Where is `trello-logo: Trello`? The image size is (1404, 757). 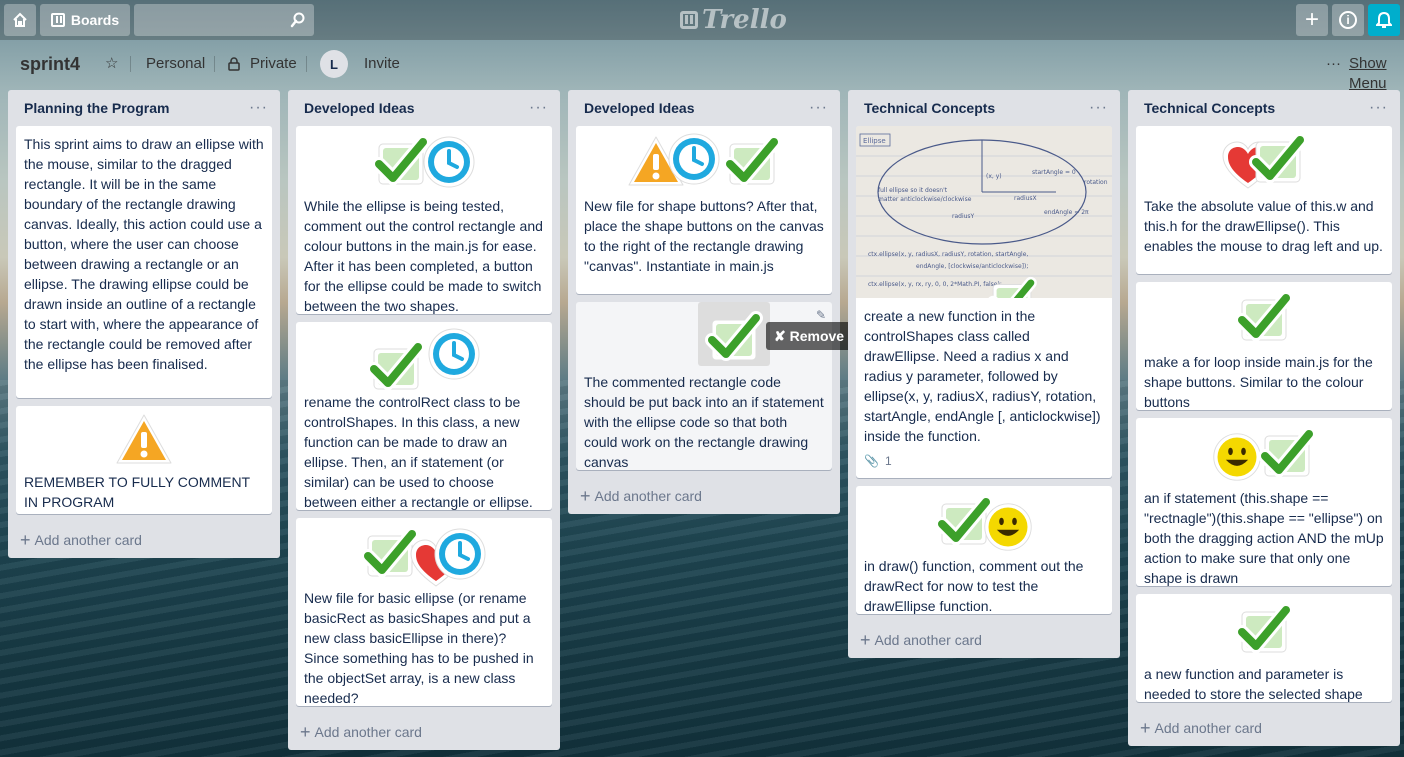 trello-logo: Trello is located at coordinates (733, 20).